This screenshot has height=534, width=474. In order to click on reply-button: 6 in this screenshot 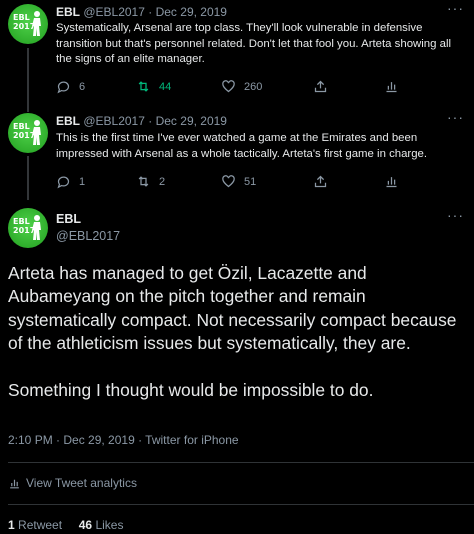, I will do `click(70, 86)`.